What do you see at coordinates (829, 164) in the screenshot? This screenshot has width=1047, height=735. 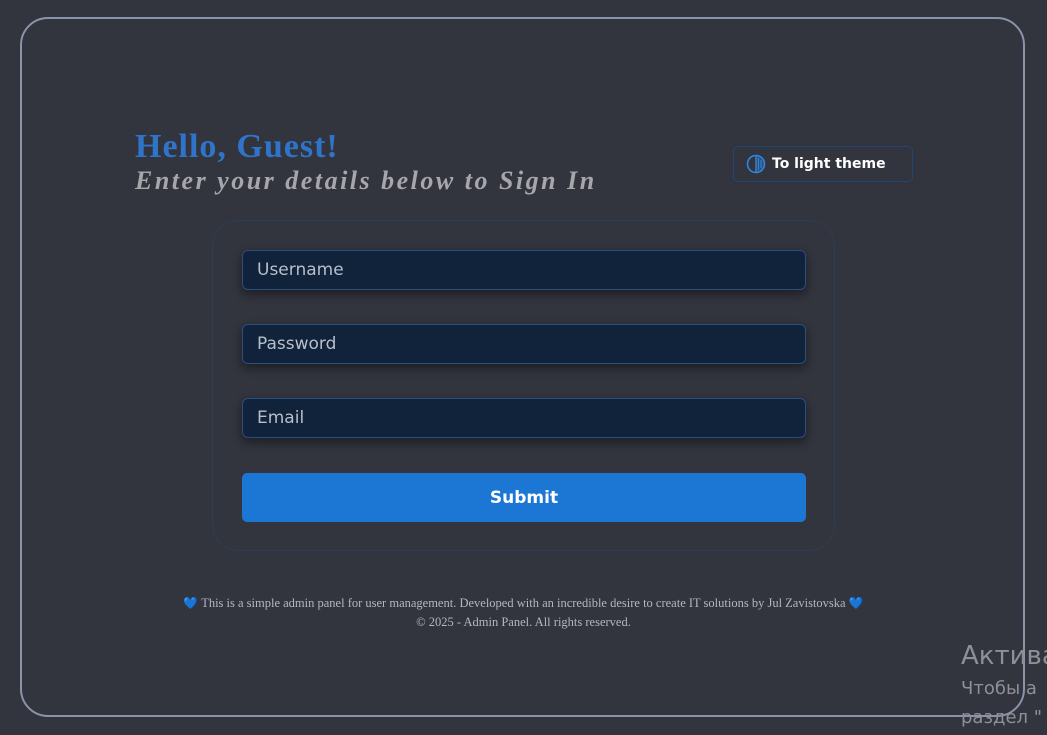 I see `theme-toggle-label: To light theme` at bounding box center [829, 164].